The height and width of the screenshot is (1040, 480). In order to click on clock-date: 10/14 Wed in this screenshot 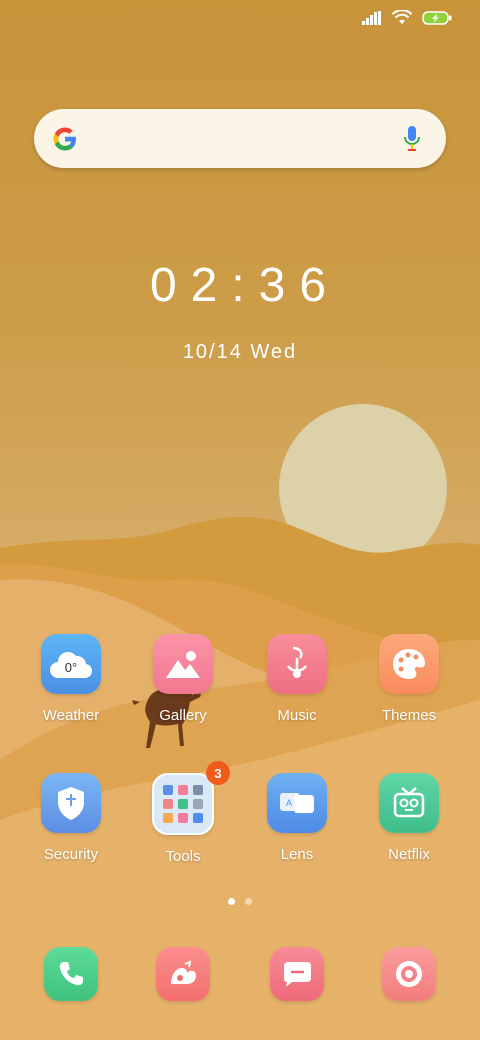, I will do `click(240, 352)`.